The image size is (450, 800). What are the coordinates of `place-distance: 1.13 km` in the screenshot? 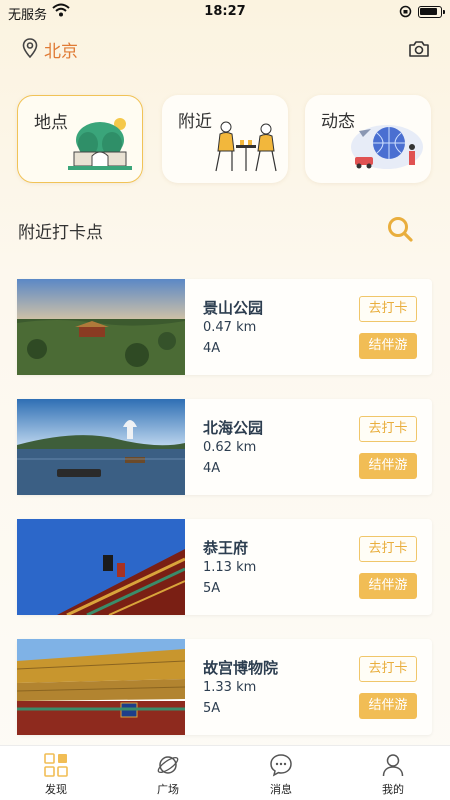 It's located at (230, 567).